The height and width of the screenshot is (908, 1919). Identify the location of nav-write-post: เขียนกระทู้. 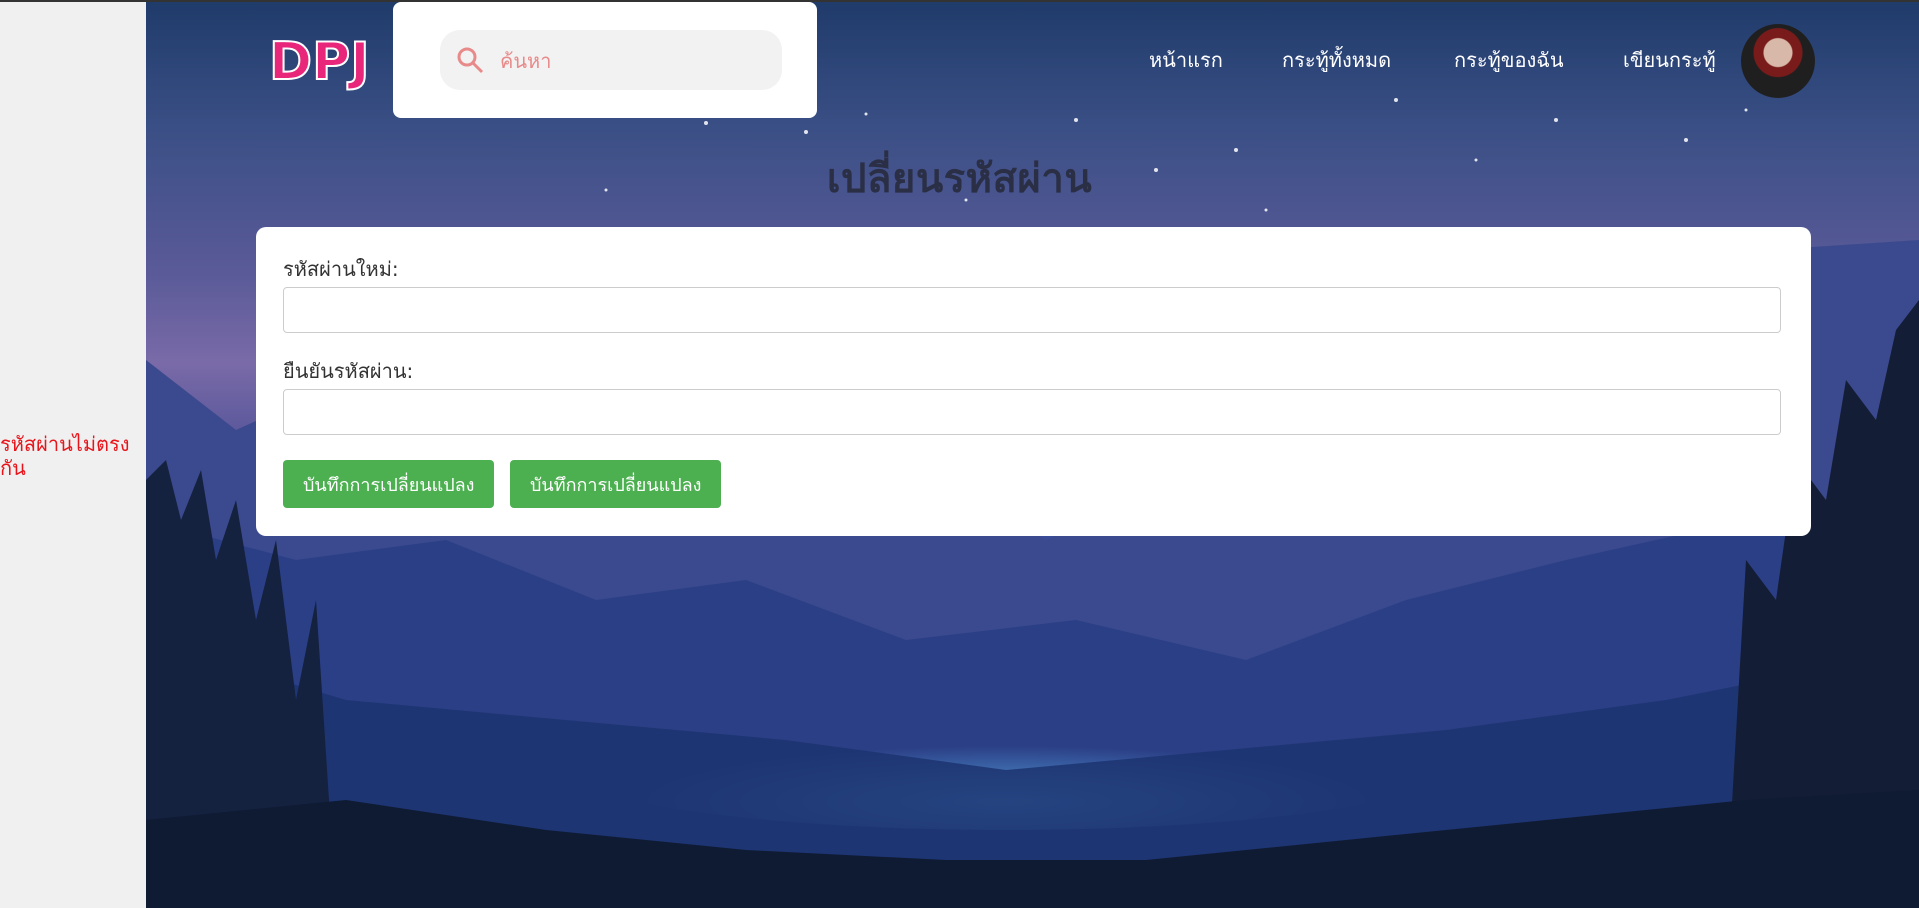
(1669, 60).